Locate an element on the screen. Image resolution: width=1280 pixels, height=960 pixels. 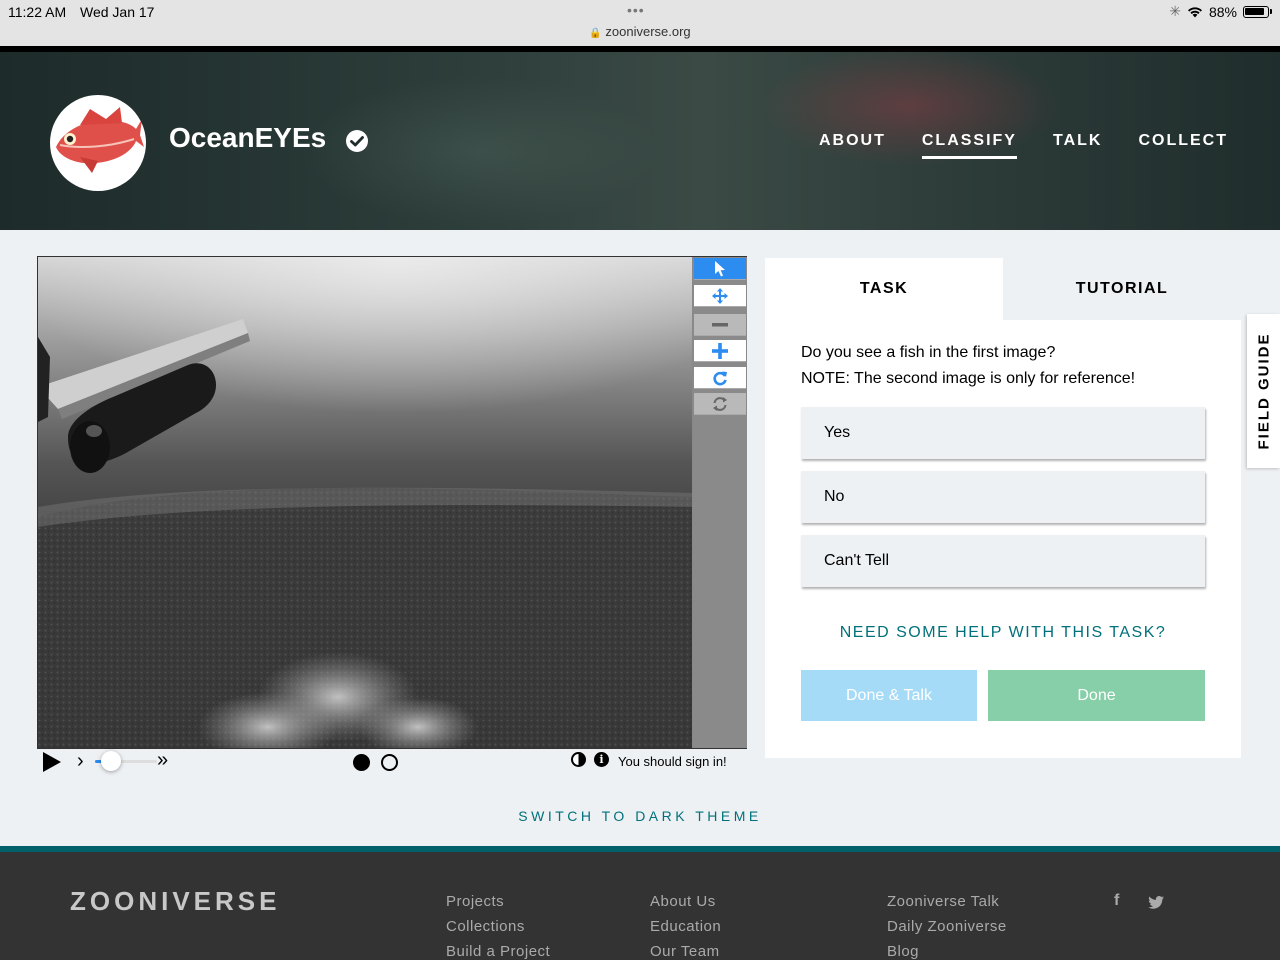
dark-theme-label: SWITCH TO DARK THEME is located at coordinates (640, 816).